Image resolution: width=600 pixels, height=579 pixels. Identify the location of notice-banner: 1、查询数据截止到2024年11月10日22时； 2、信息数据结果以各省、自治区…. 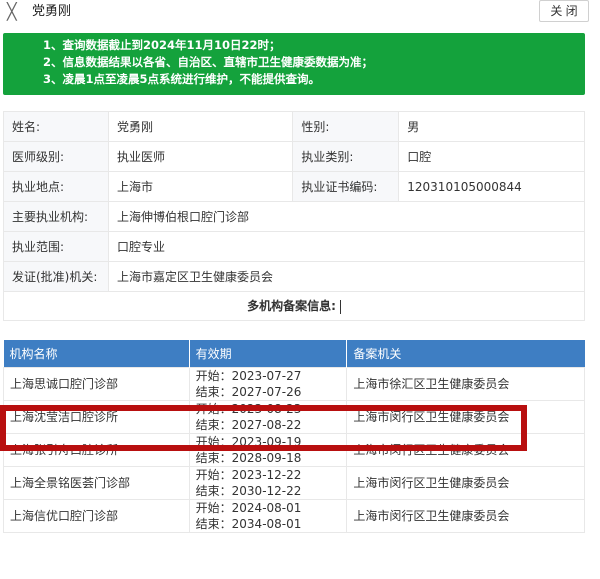
(294, 64).